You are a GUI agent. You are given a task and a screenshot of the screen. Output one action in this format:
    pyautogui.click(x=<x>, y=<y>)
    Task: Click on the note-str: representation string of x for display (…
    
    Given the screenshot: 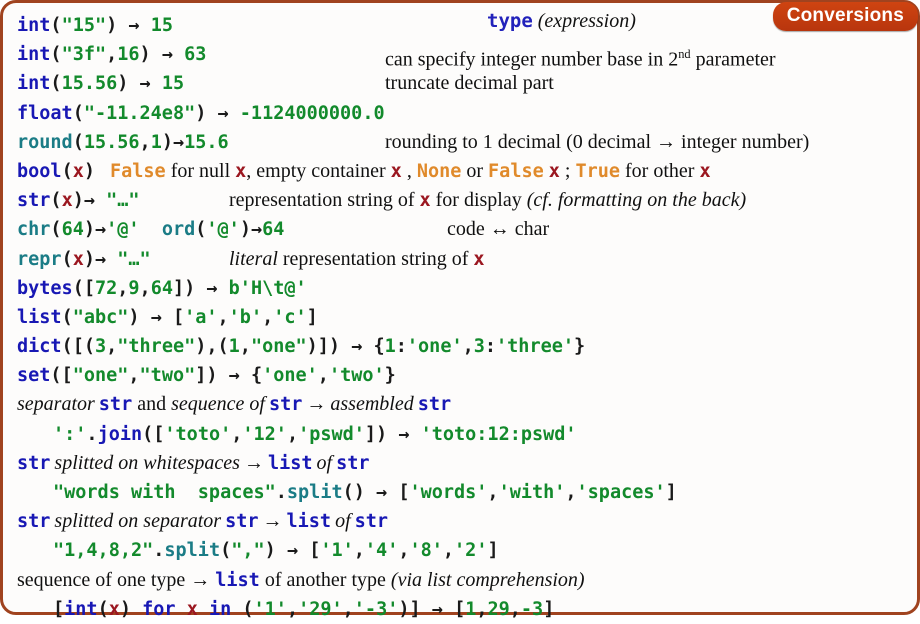 What is the action you would take?
    pyautogui.click(x=488, y=200)
    